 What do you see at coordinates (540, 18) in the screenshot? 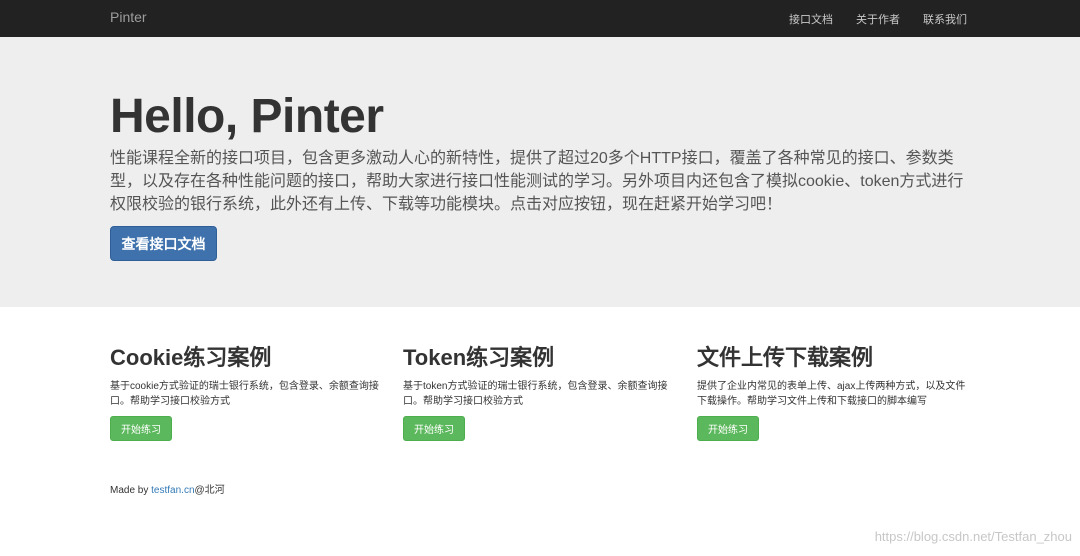
I see `top-navbar: Pinter 接口文档 关于作者 联系我们` at bounding box center [540, 18].